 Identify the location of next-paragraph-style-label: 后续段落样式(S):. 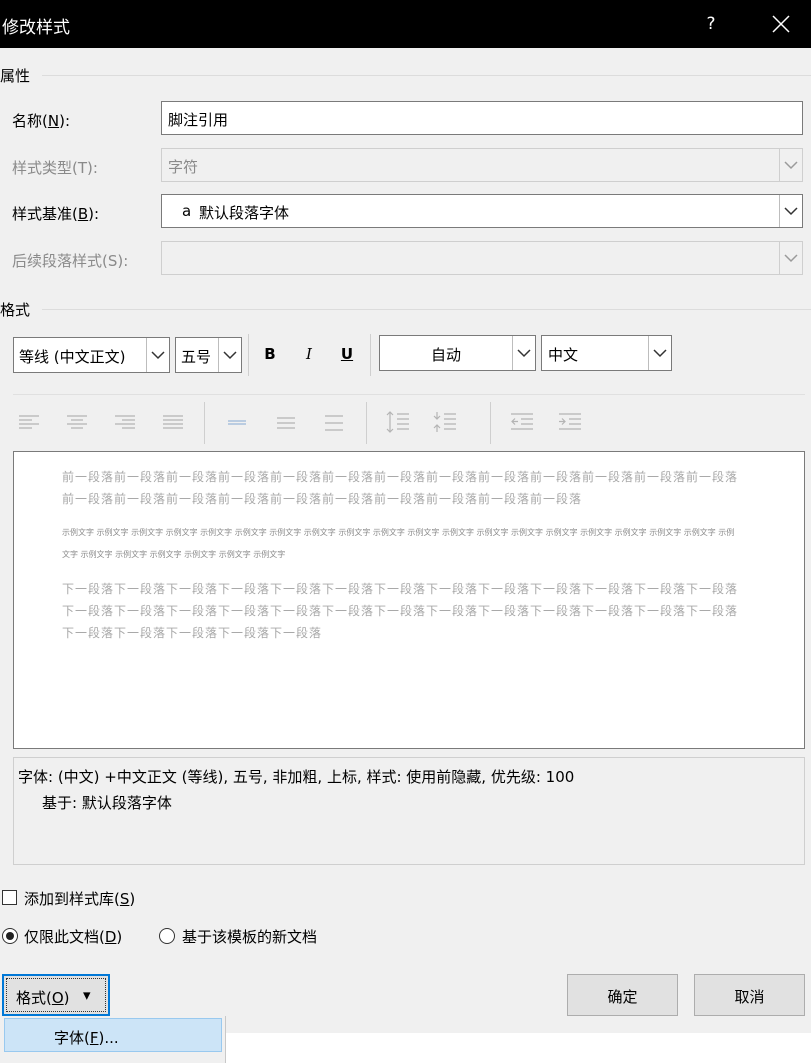
(70, 261).